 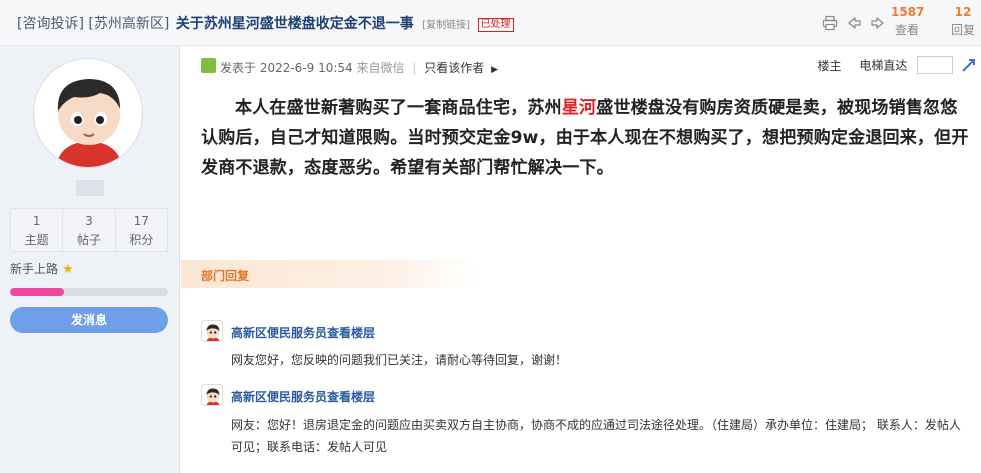 I want to click on thread-tools, so click(x=856, y=23).